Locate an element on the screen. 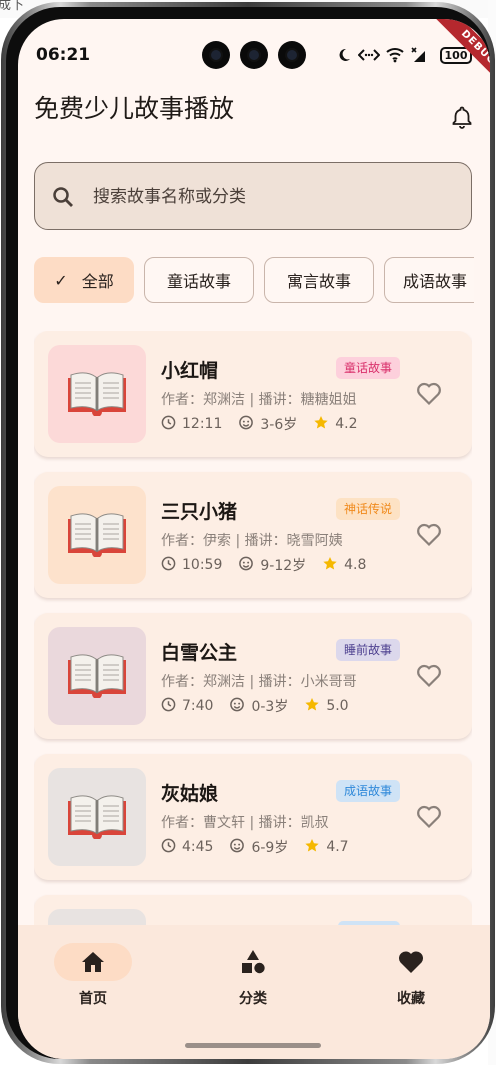 Image resolution: width=496 pixels, height=1065 pixels. nav-category-pill is located at coordinates (253, 962).